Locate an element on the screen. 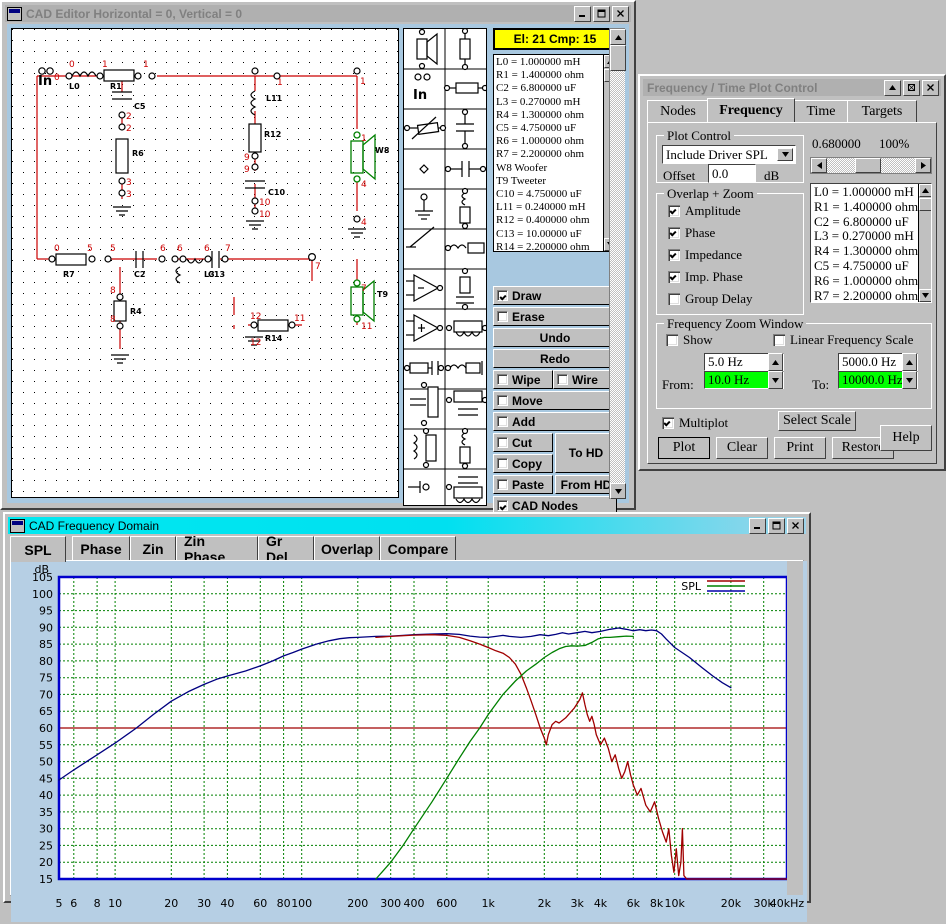 The width and height of the screenshot is (946, 924). frequency-domain-titlebar: CAD Frequency Domain is located at coordinates (407, 525).